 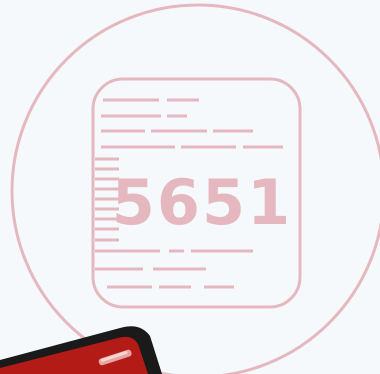 What do you see at coordinates (81, 350) in the screenshot?
I see `phone-device-icon` at bounding box center [81, 350].